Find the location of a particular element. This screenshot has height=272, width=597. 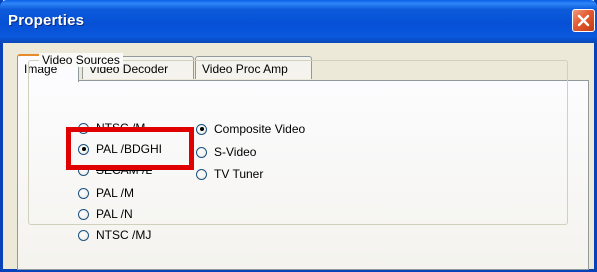

window-title: Properties is located at coordinates (46, 20).